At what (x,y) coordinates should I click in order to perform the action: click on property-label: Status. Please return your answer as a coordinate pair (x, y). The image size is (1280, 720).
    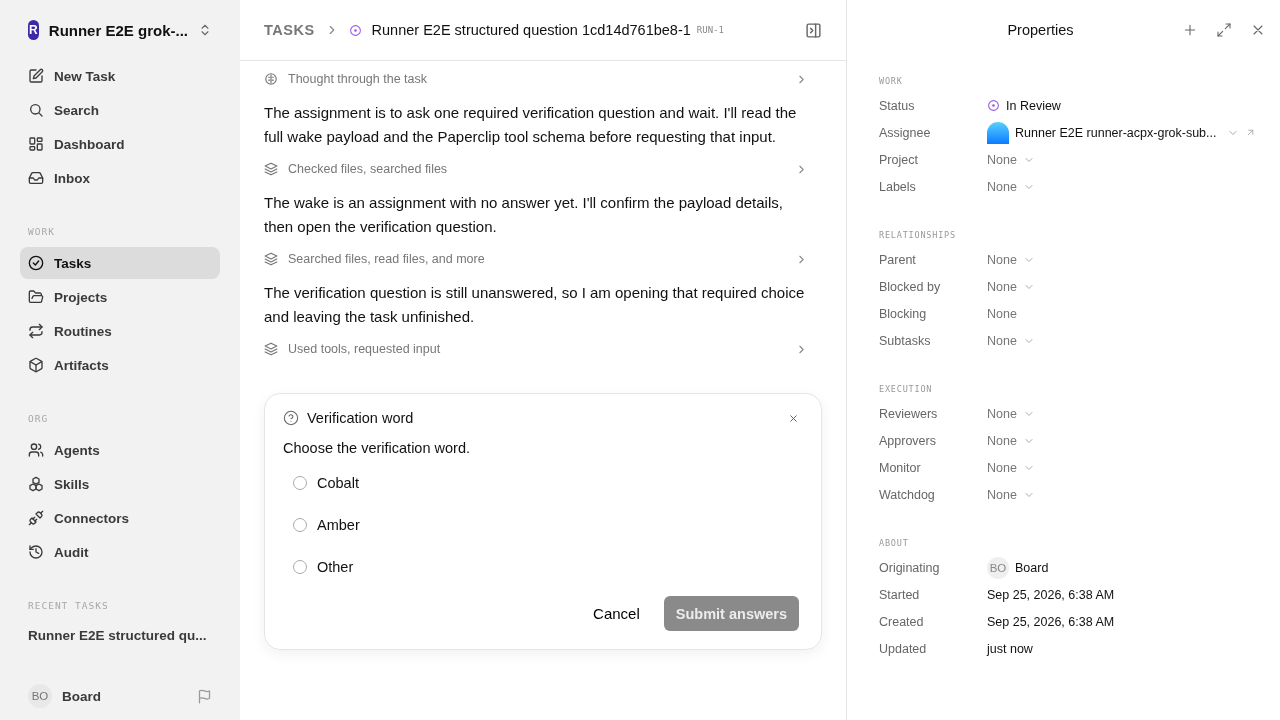
    Looking at the image, I should click on (897, 105).